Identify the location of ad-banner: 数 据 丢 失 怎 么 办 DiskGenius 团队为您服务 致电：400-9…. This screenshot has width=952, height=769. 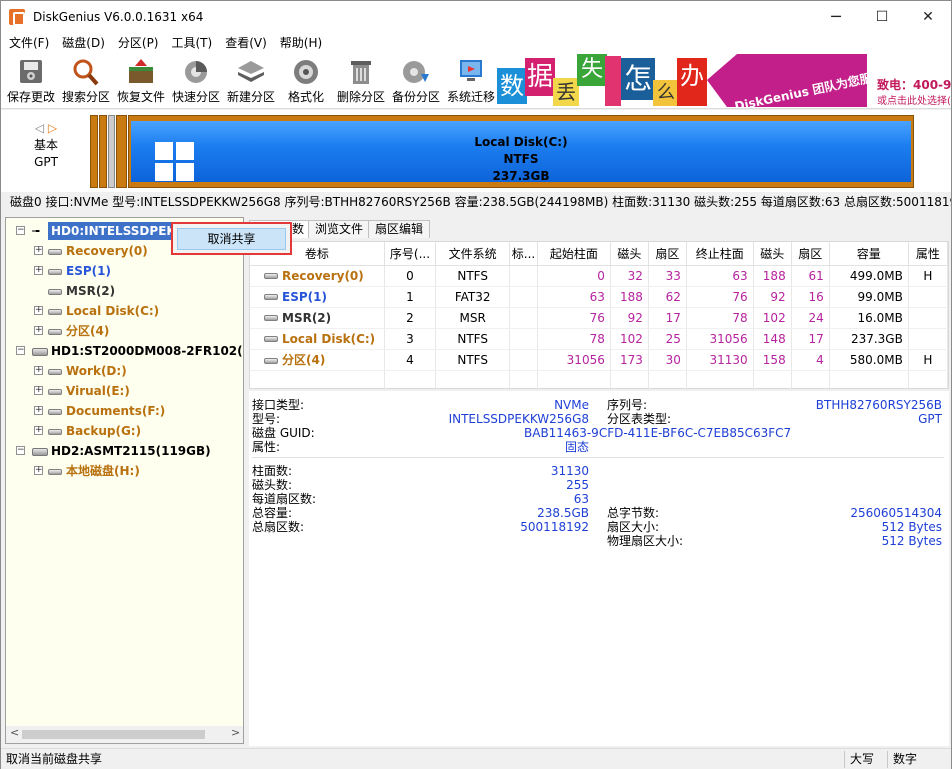
(724, 80).